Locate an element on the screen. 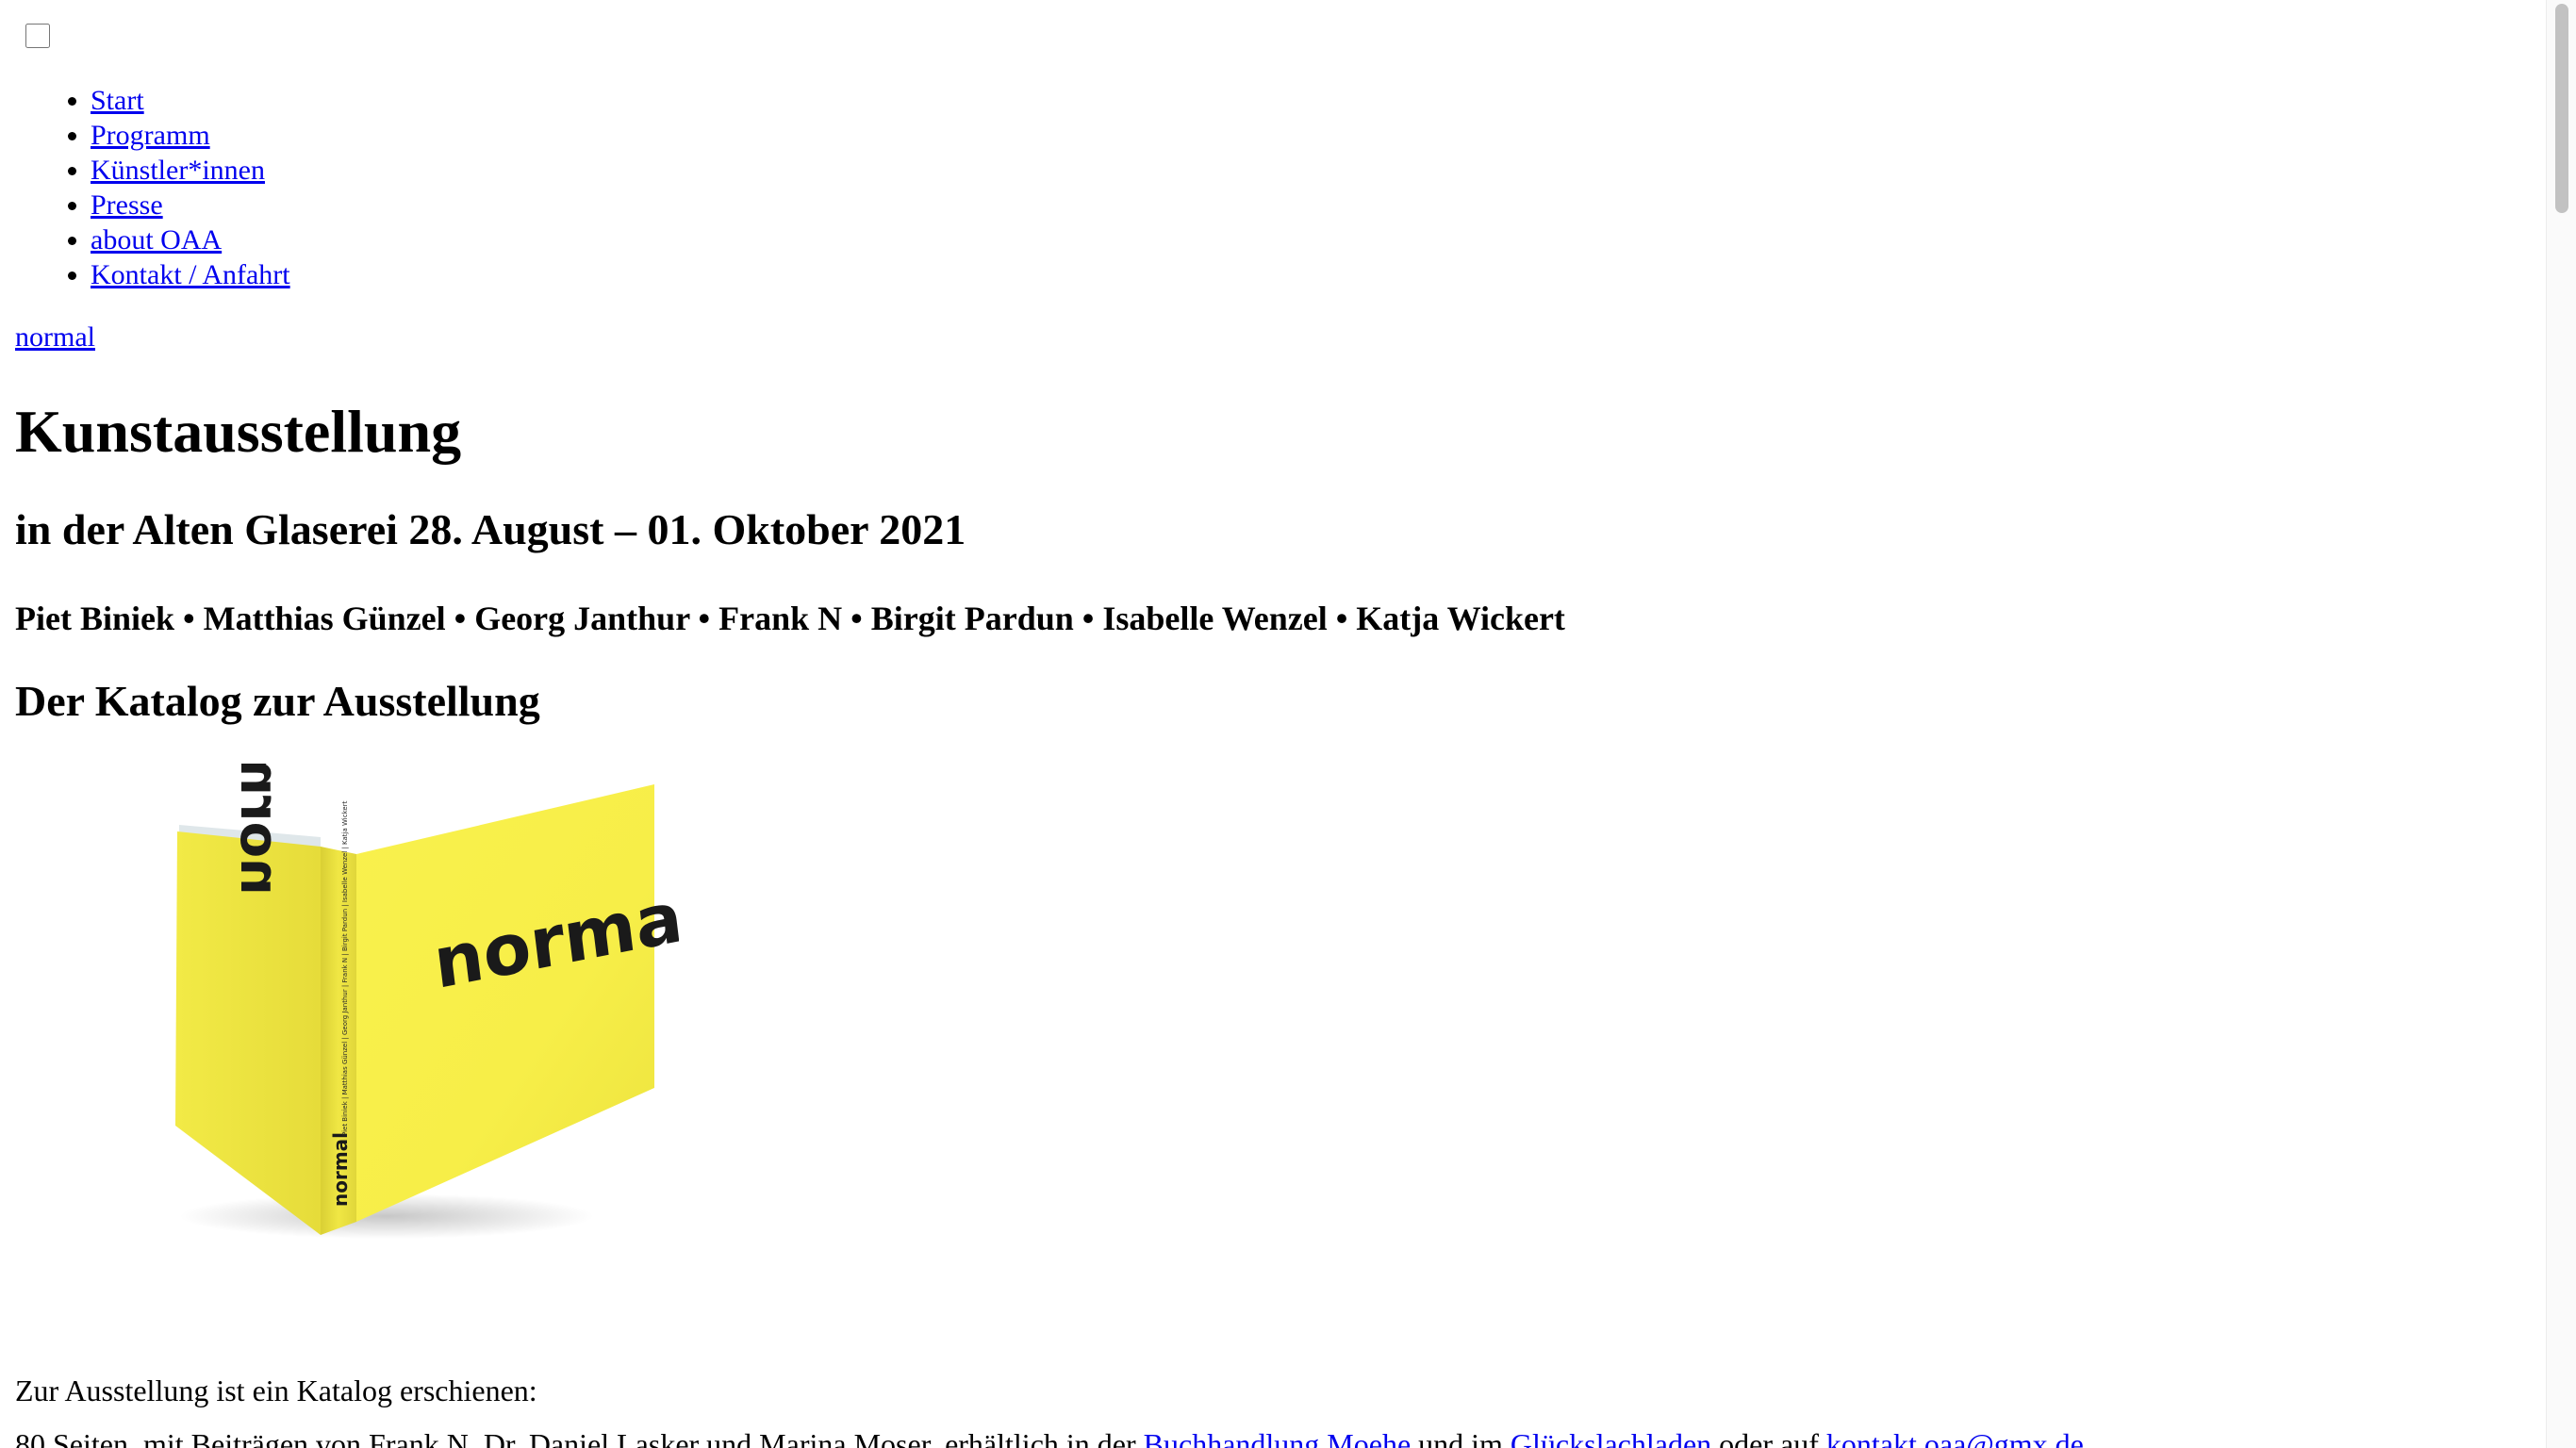 The height and width of the screenshot is (1448, 2576). nav-item-programm: Programm is located at coordinates (190, 135).